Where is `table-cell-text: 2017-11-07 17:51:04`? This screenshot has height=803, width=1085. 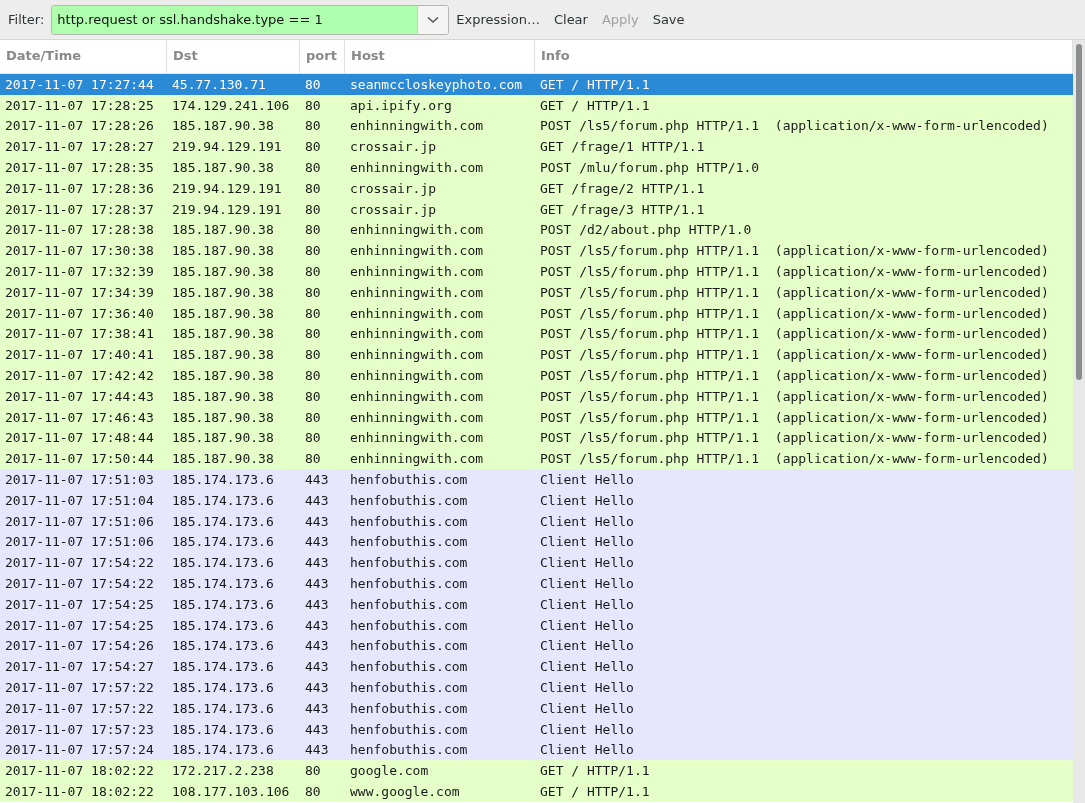 table-cell-text: 2017-11-07 17:51:04 is located at coordinates (79, 500).